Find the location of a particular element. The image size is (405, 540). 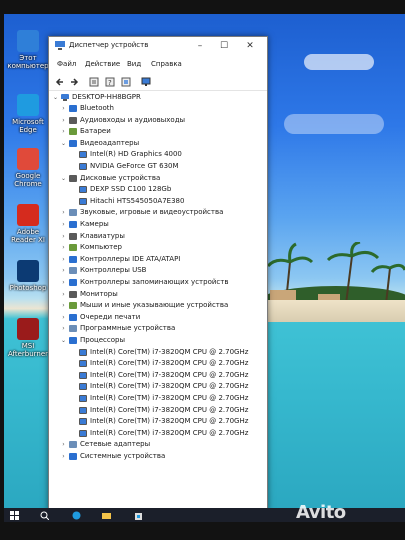

store-icon is located at coordinates (138, 515).